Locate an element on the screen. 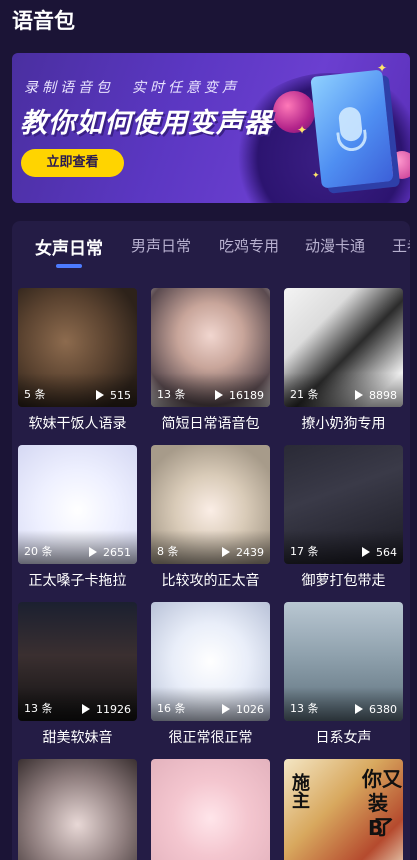 The height and width of the screenshot is (860, 417). clip-count: 21 条 is located at coordinates (304, 394).